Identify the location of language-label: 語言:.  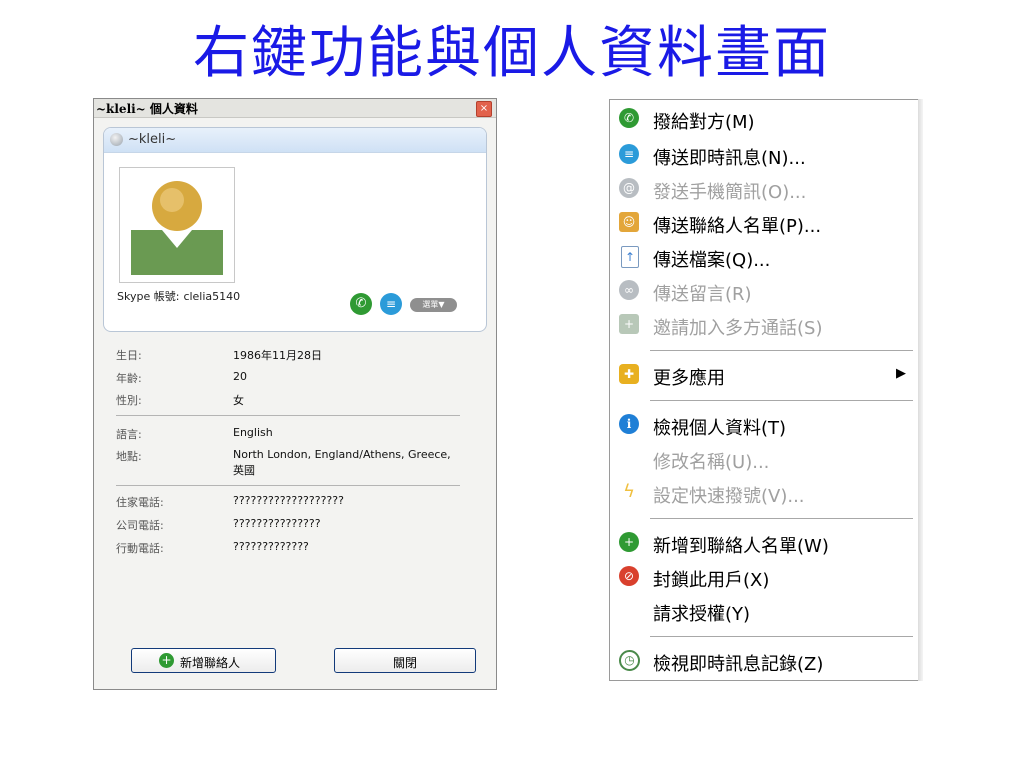
(129, 434).